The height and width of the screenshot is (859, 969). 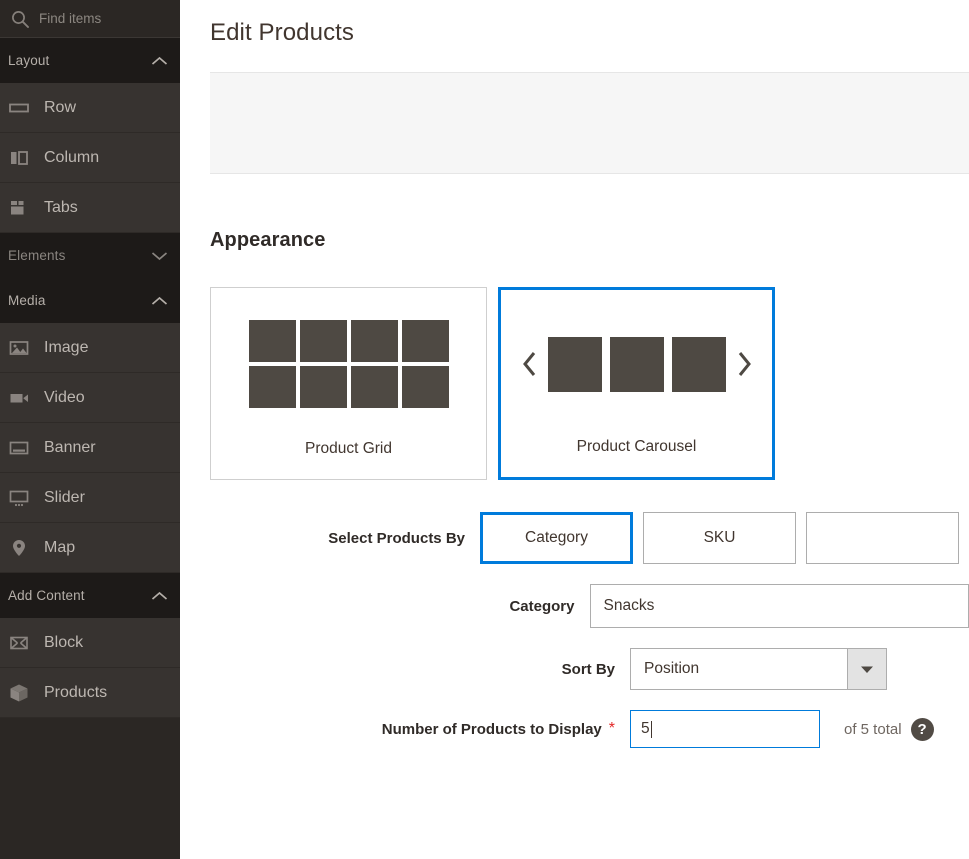 What do you see at coordinates (90, 548) in the screenshot?
I see `sidebar-item-map: Map` at bounding box center [90, 548].